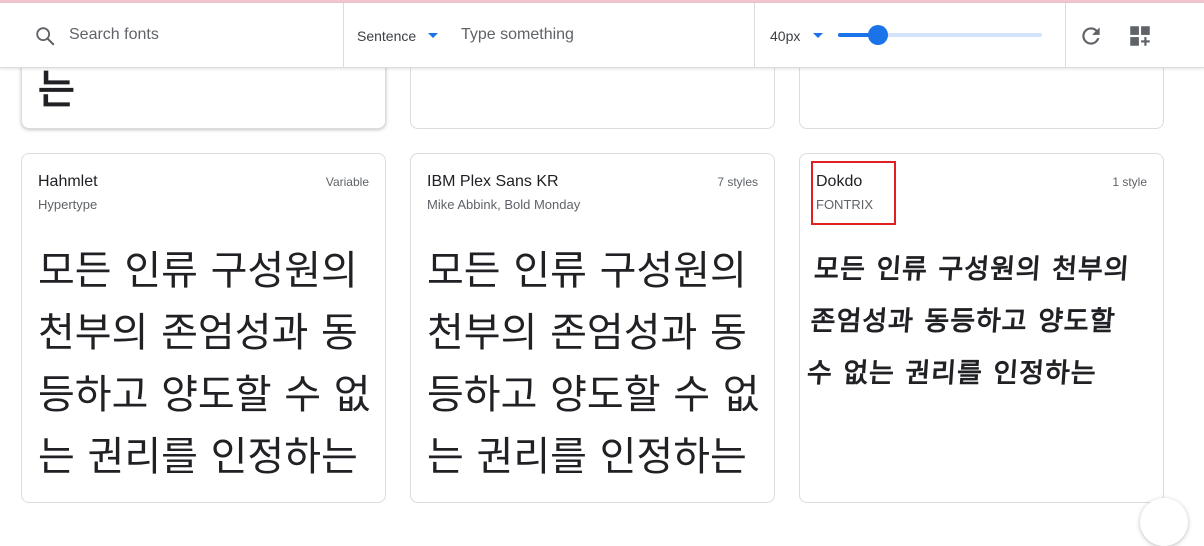 This screenshot has height=546, width=1204. Describe the element at coordinates (1164, 522) in the screenshot. I see `scroll-to-top-button` at that location.